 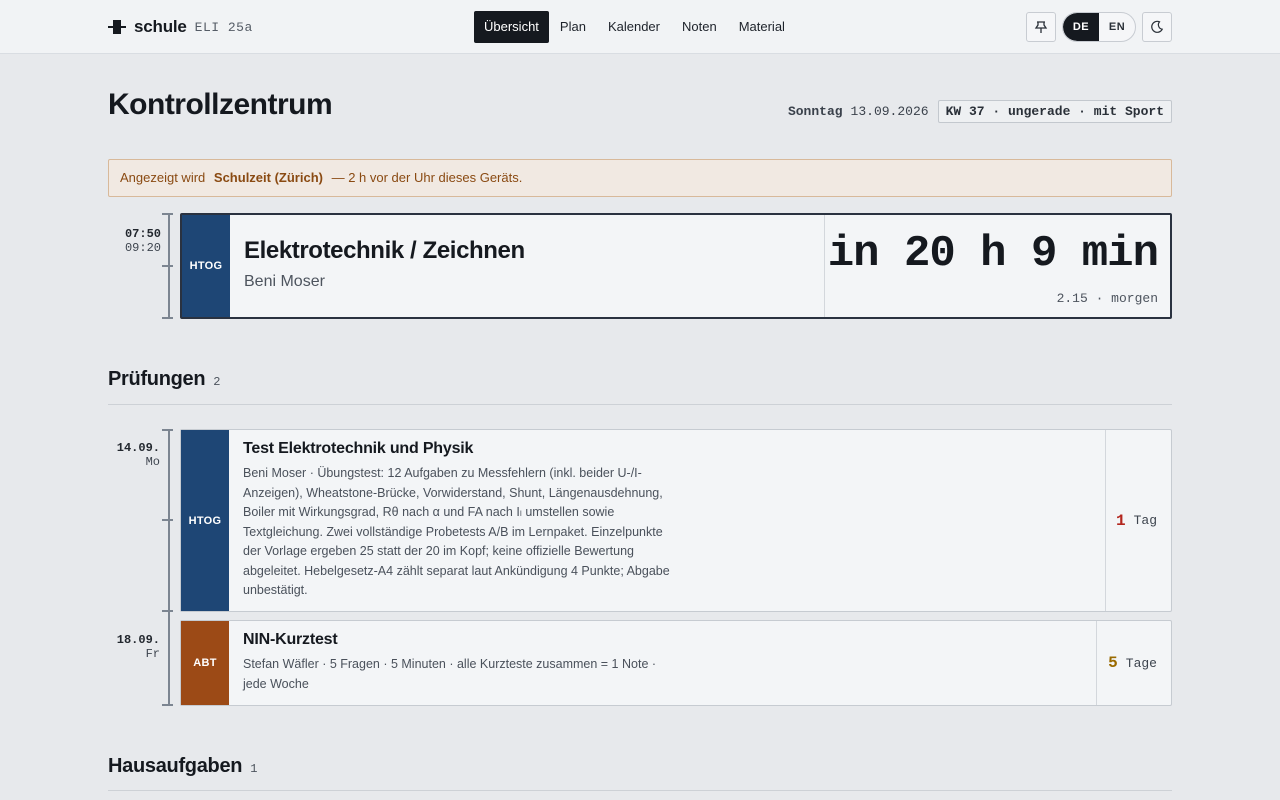 I want to click on language-switch: DE EN, so click(x=1099, y=27).